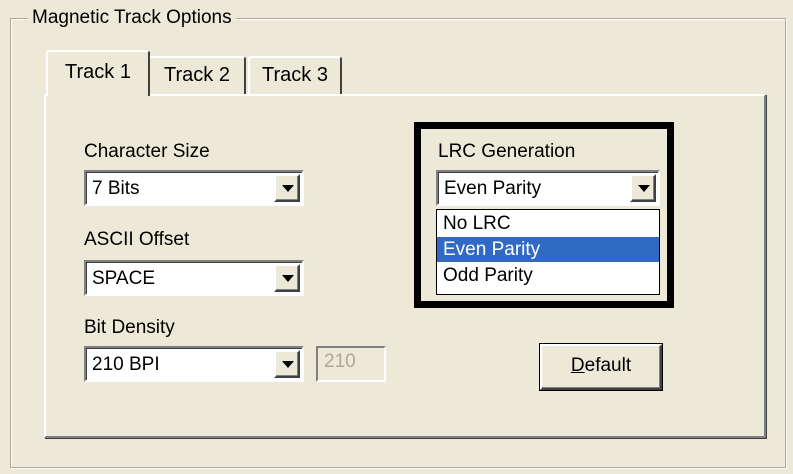 The image size is (793, 474). I want to click on ascii-offset-select: SPACE, so click(194, 278).